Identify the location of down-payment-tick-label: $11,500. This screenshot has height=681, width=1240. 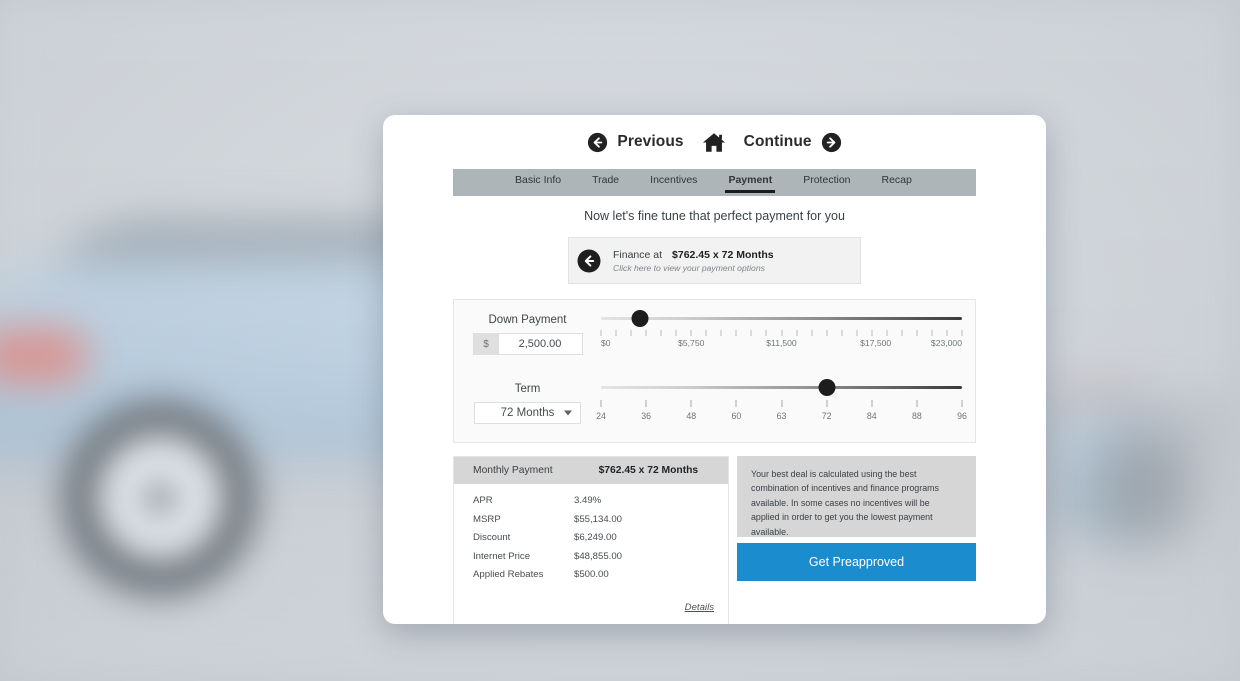
(781, 343).